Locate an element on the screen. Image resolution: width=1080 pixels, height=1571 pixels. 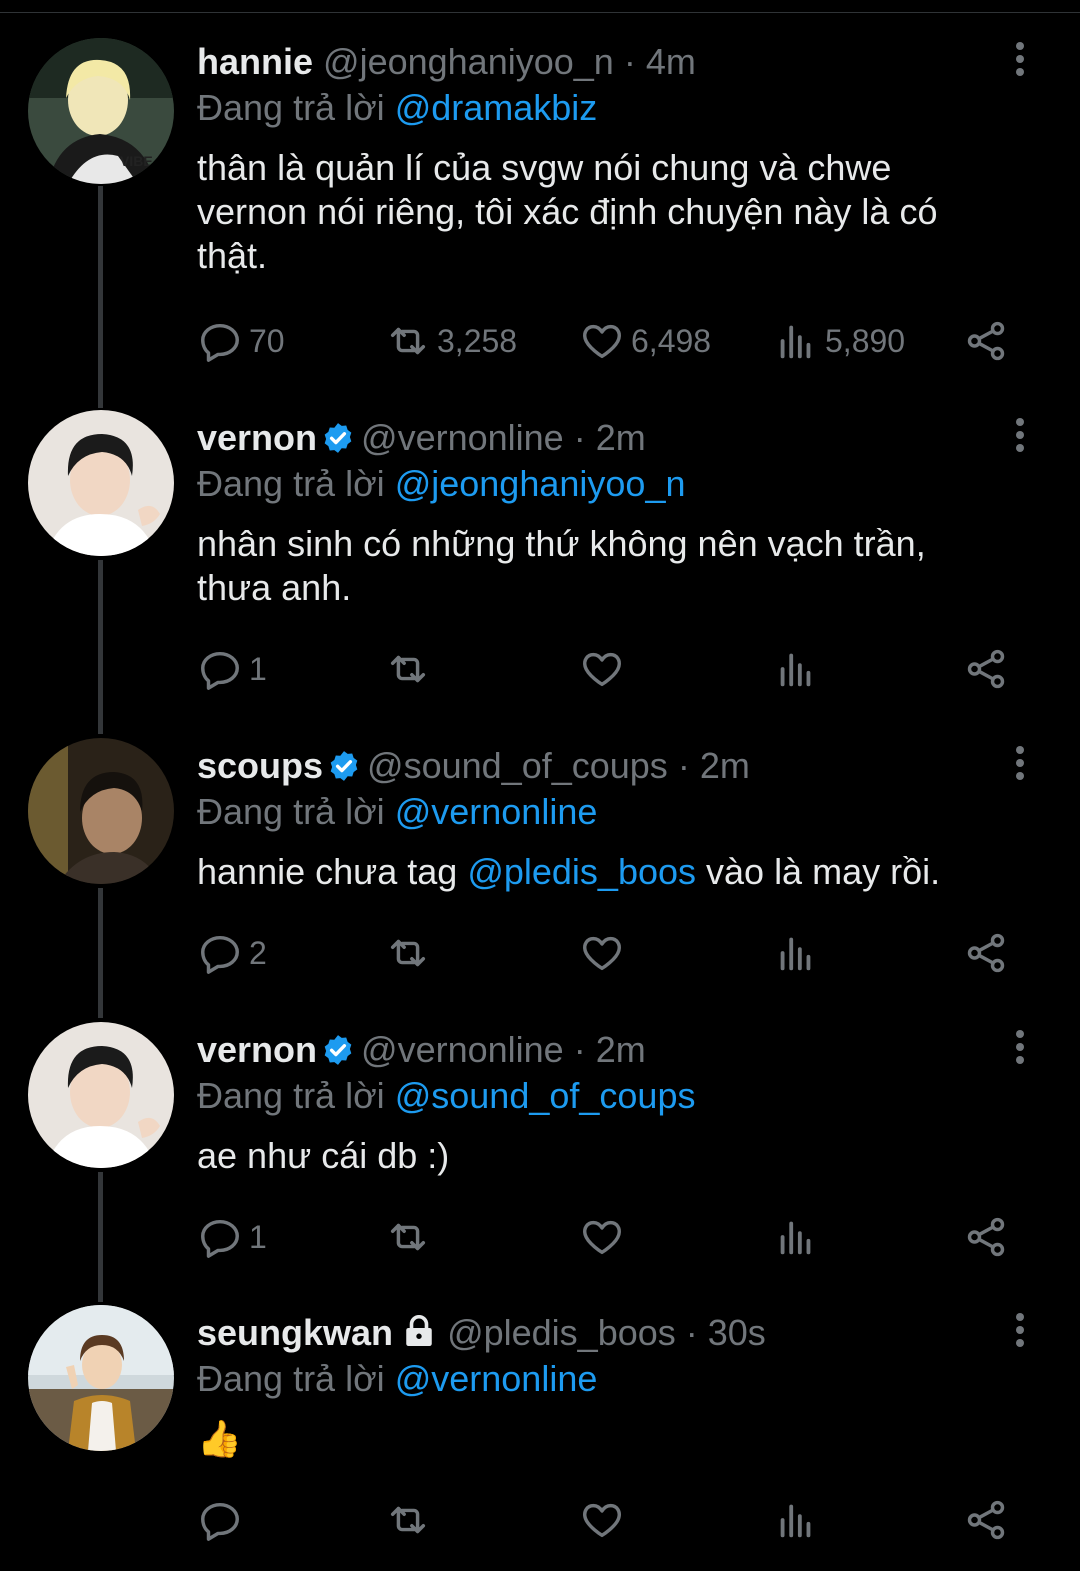
user-handle: @pledis_boos is located at coordinates (561, 1332).